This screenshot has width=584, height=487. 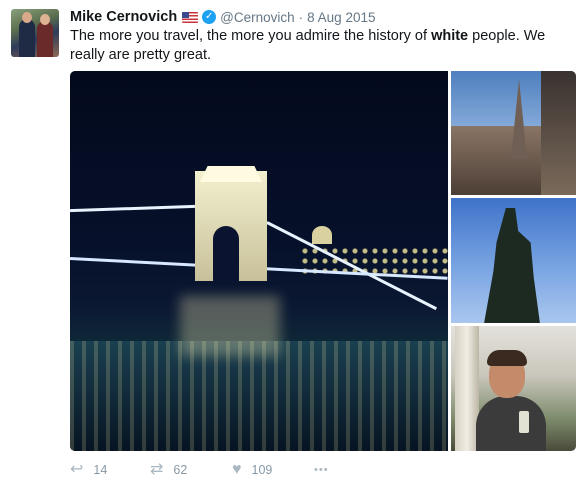 I want to click on tweet-actions: ↩ 14 ⇄ 62 ♥ 109 •••, so click(x=199, y=470).